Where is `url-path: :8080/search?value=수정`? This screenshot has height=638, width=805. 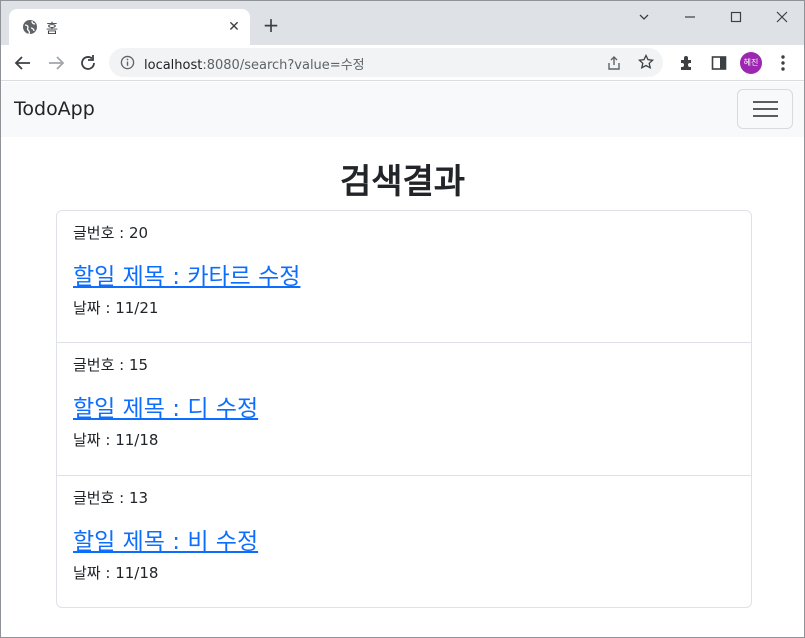 url-path: :8080/search?value=수정 is located at coordinates (283, 65).